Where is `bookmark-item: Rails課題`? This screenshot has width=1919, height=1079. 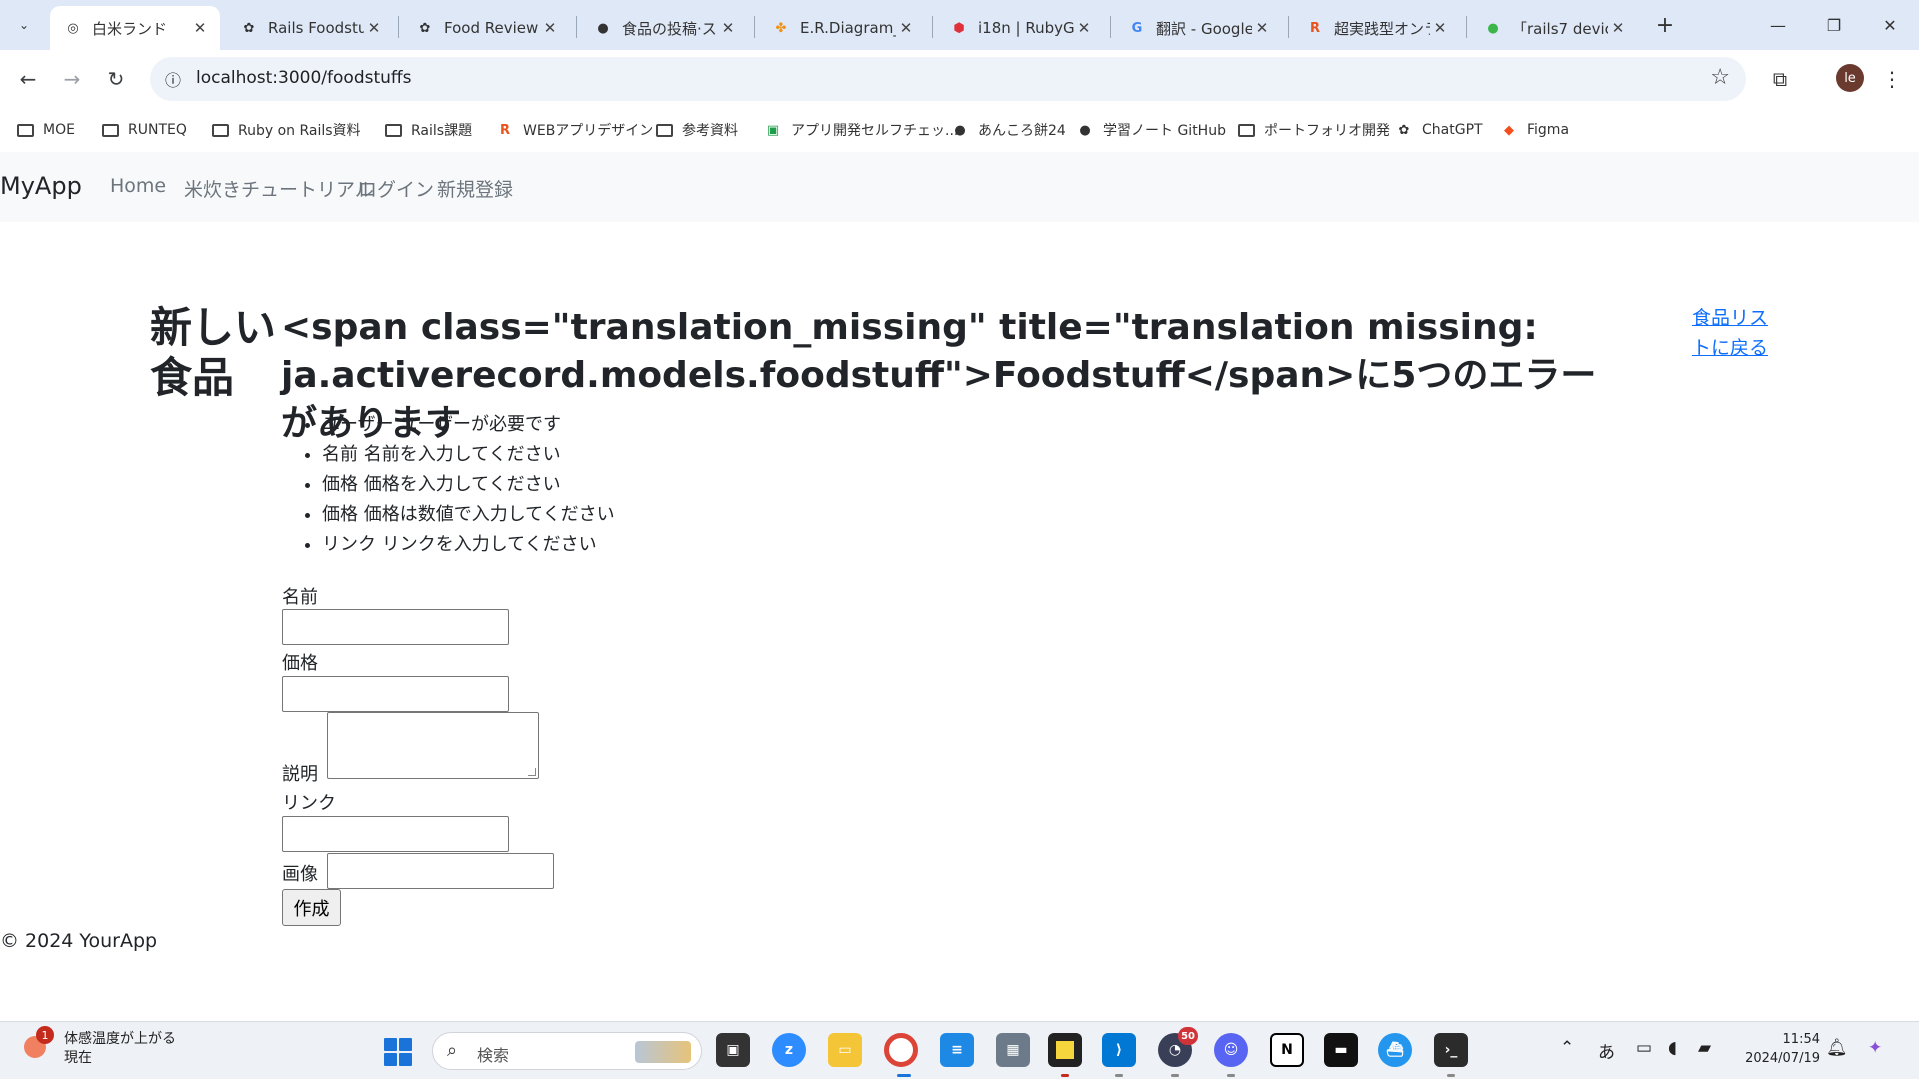 bookmark-item: Rails課題 is located at coordinates (428, 130).